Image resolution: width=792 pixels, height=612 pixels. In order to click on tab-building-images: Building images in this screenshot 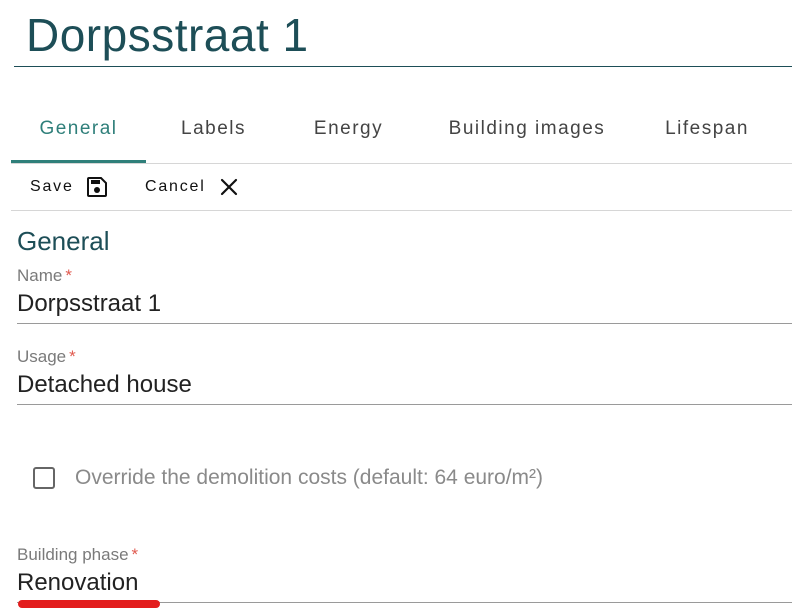, I will do `click(527, 131)`.